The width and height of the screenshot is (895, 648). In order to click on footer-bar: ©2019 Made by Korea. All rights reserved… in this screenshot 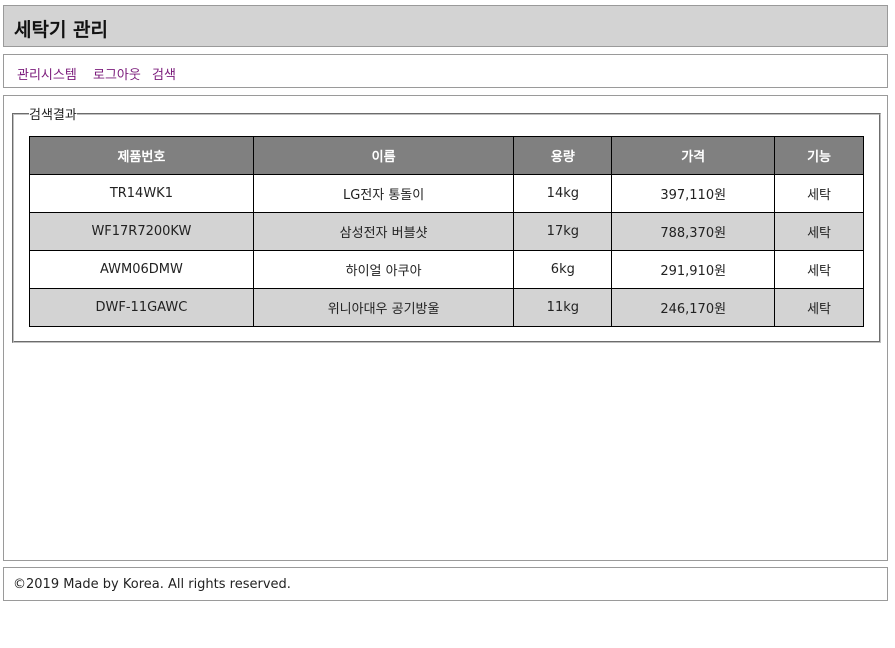, I will do `click(445, 584)`.